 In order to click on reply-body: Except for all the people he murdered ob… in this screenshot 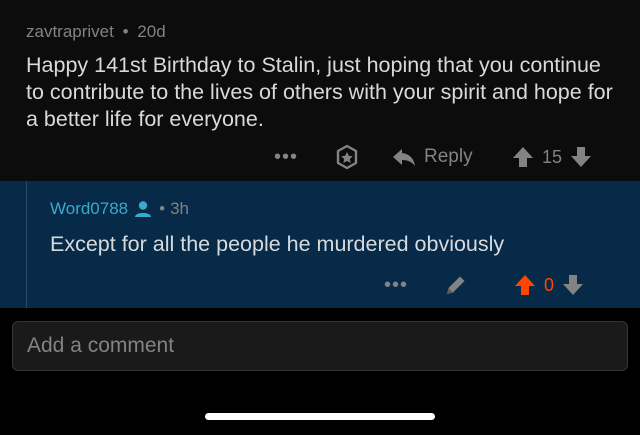, I will do `click(277, 244)`.